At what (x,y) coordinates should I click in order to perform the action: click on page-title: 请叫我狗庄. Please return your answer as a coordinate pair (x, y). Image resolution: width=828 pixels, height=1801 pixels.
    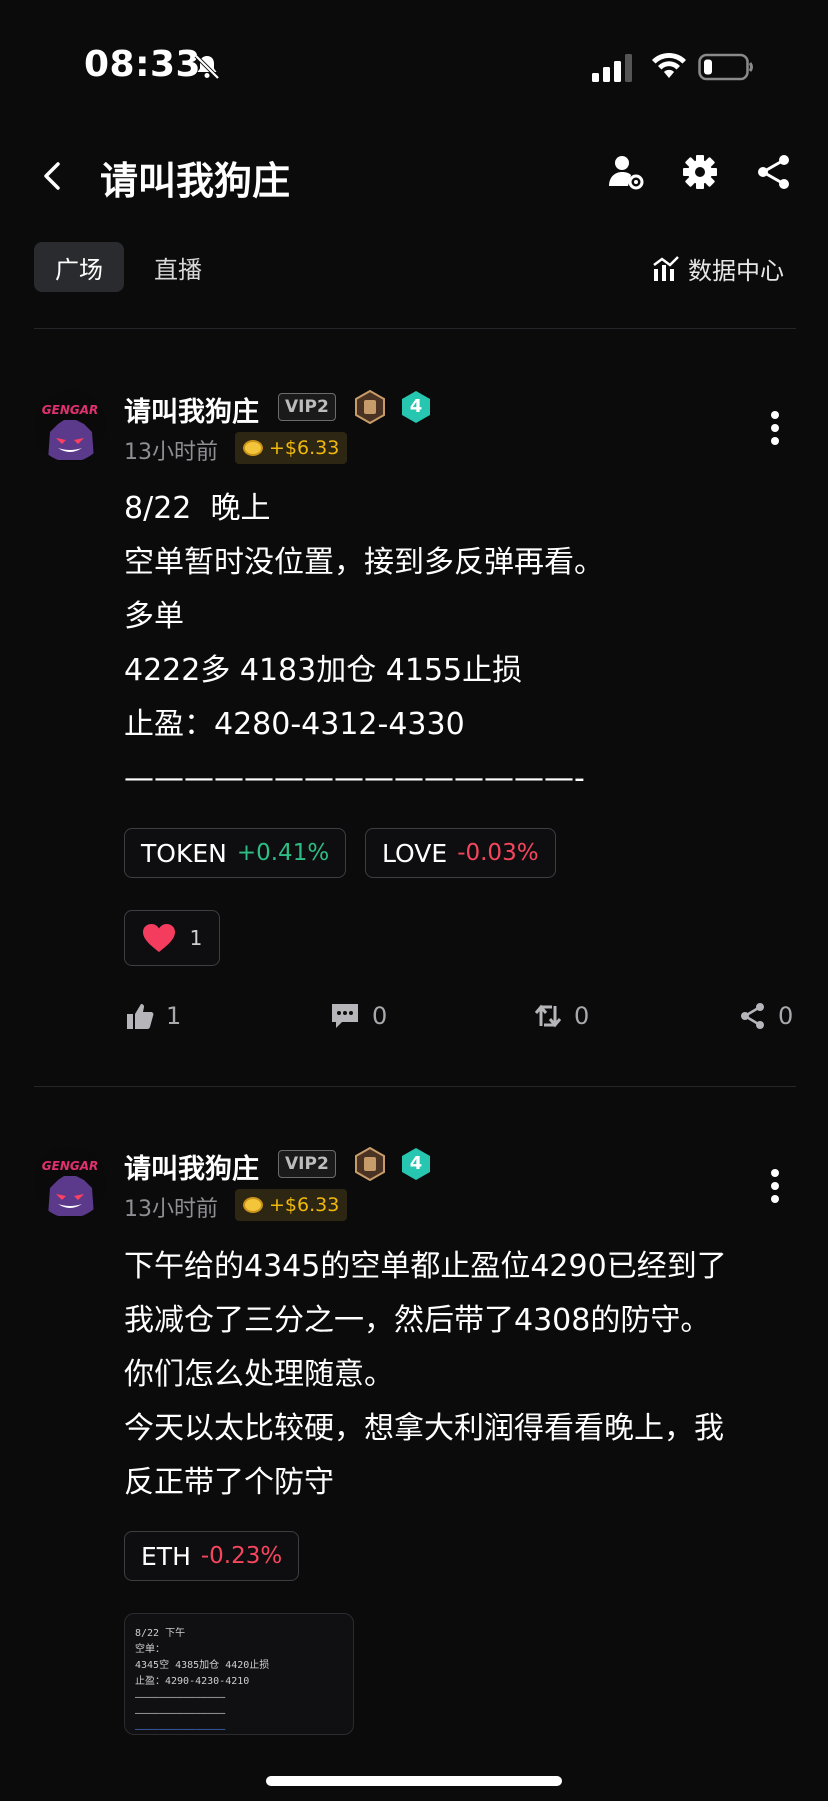
    Looking at the image, I should click on (195, 181).